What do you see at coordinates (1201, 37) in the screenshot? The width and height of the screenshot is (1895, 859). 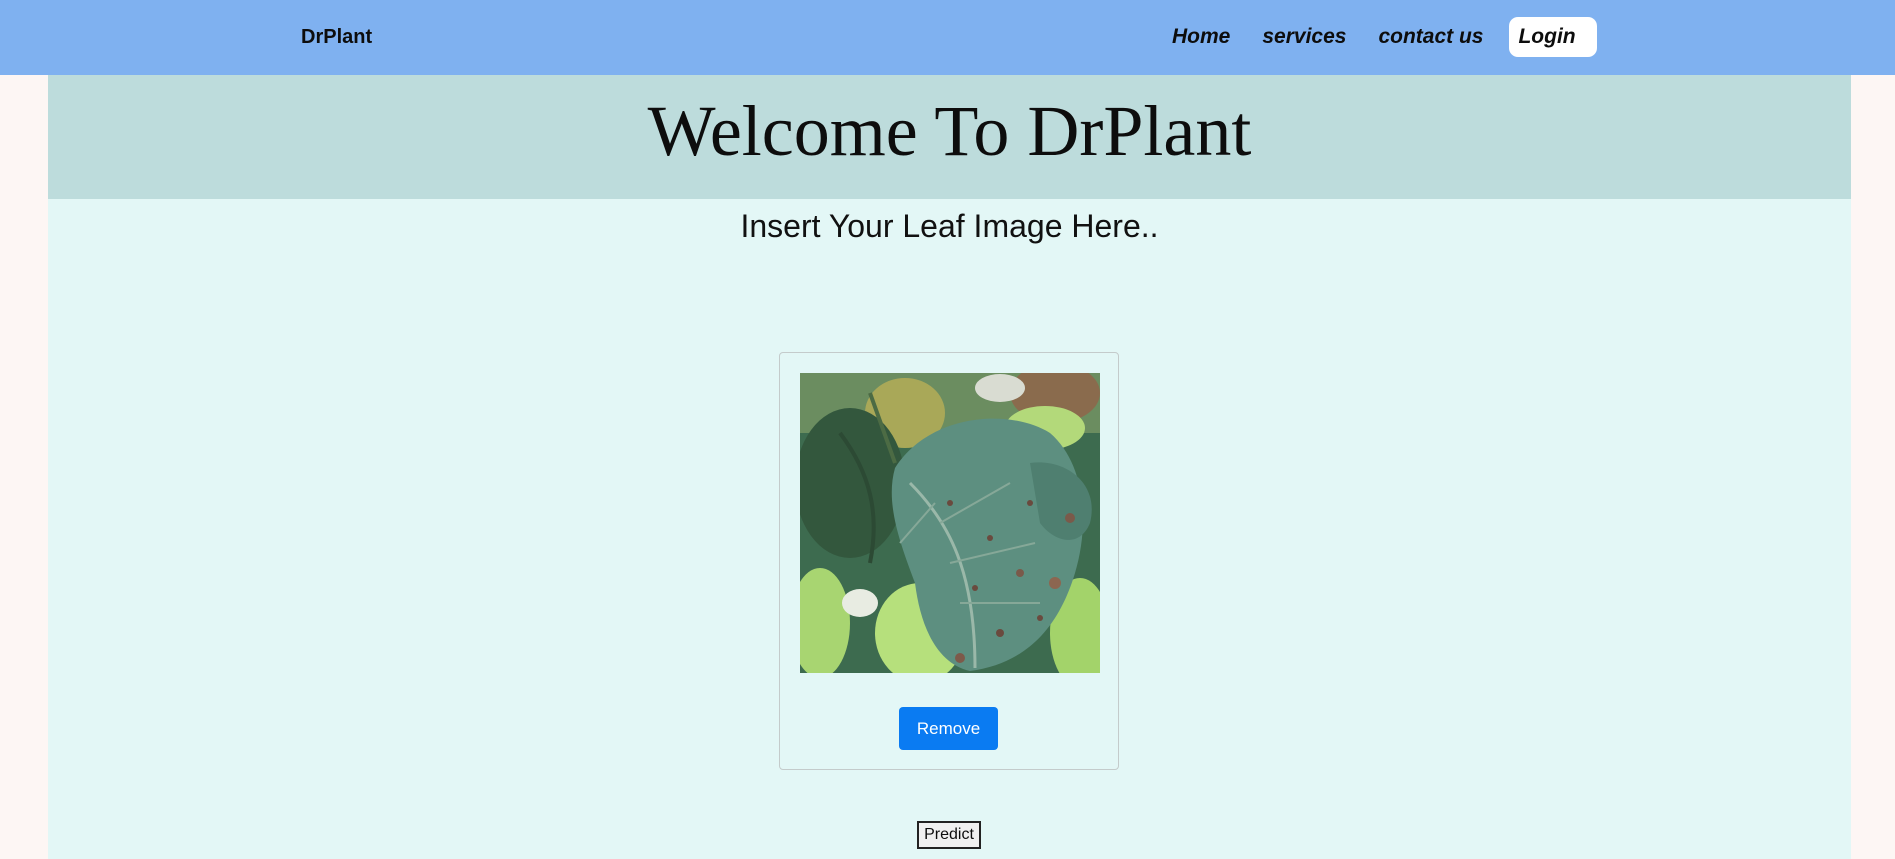 I see `nav-link-home: Home` at bounding box center [1201, 37].